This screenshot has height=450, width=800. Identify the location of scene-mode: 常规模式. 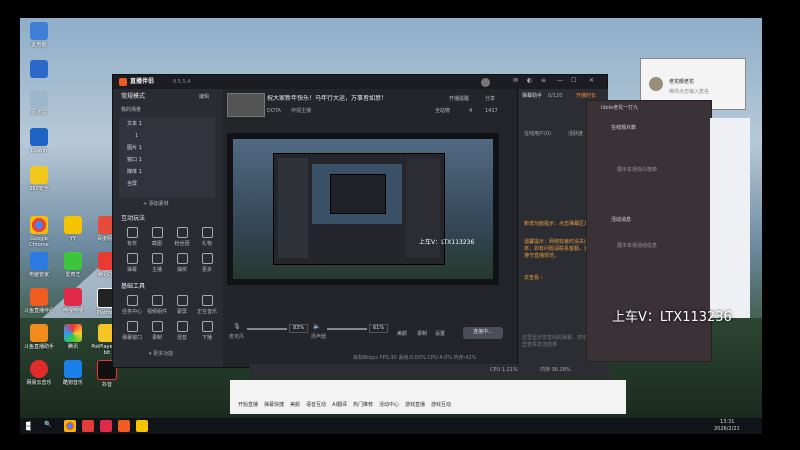
(133, 97).